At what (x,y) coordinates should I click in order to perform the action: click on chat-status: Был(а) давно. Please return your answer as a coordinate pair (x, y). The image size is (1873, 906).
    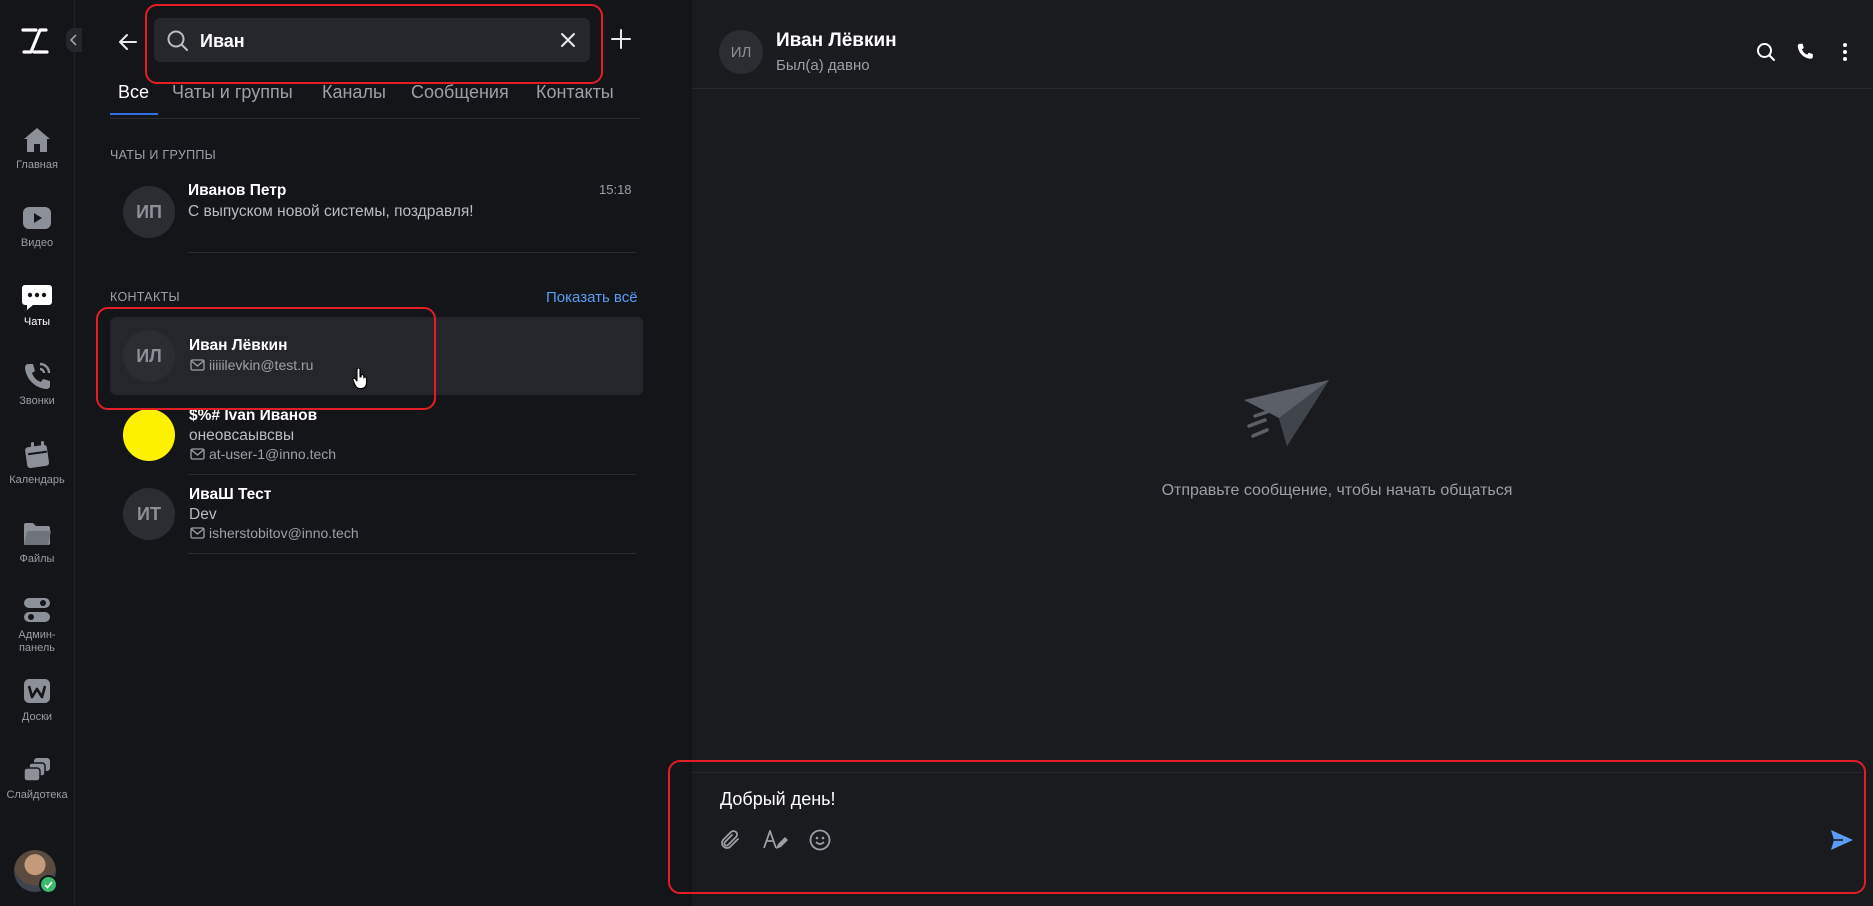
    Looking at the image, I should click on (823, 65).